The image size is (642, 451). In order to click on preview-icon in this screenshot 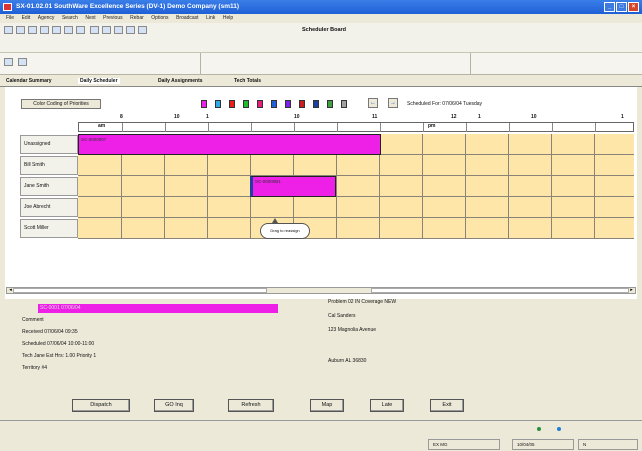, I will do `click(68, 30)`.